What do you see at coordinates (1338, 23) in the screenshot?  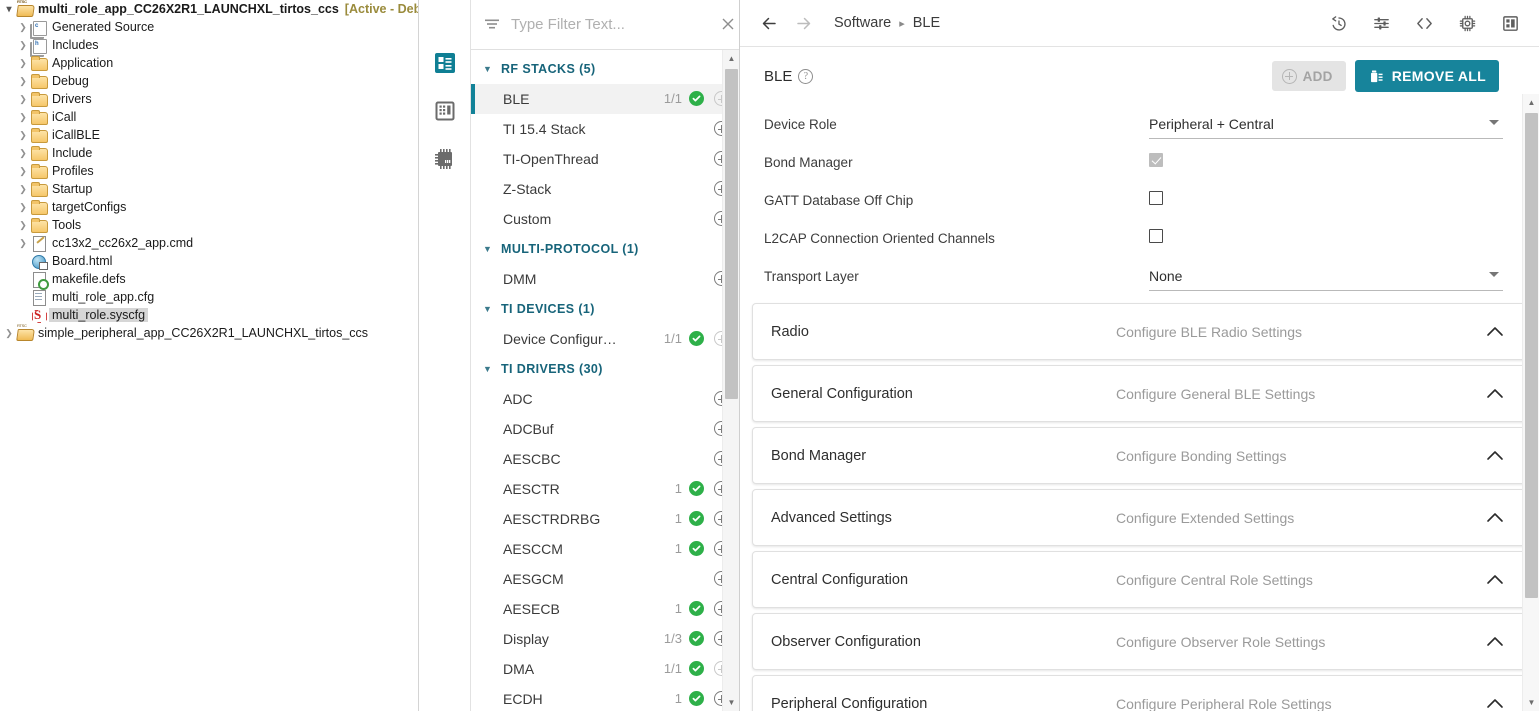 I see `history-icon` at bounding box center [1338, 23].